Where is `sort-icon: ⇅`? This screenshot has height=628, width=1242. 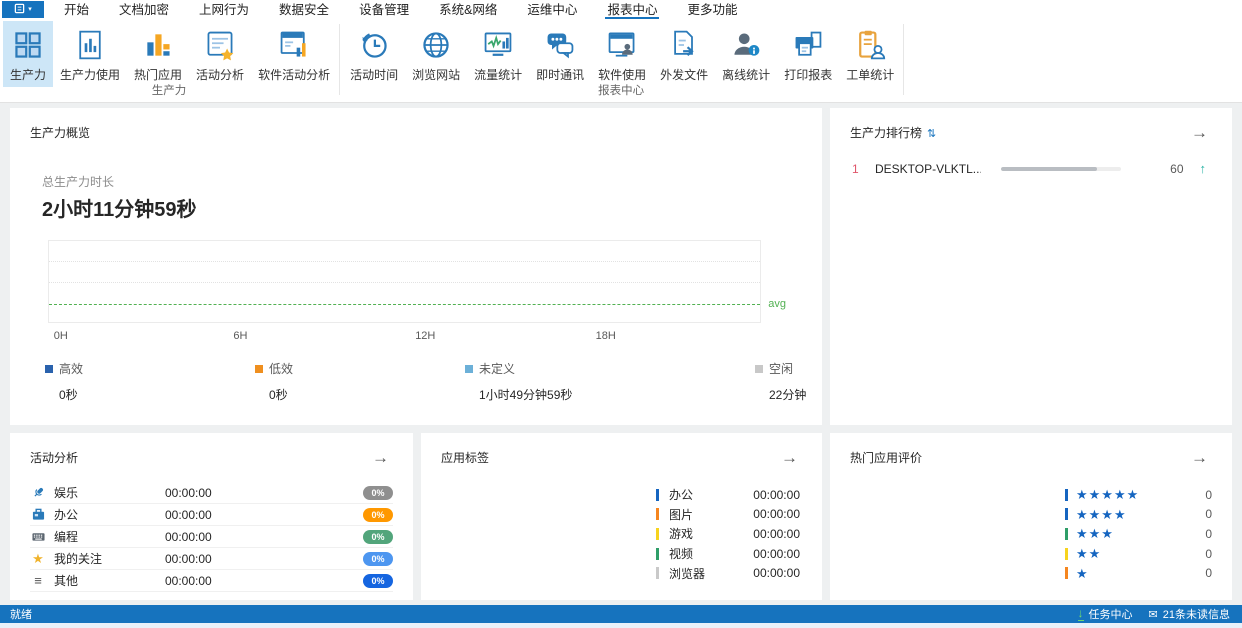 sort-icon: ⇅ is located at coordinates (931, 134).